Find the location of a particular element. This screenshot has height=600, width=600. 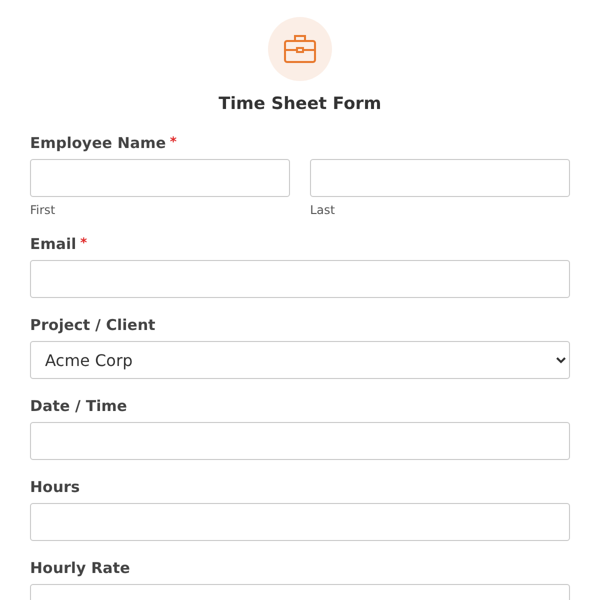

field-label: Hourly Rate is located at coordinates (80, 568).